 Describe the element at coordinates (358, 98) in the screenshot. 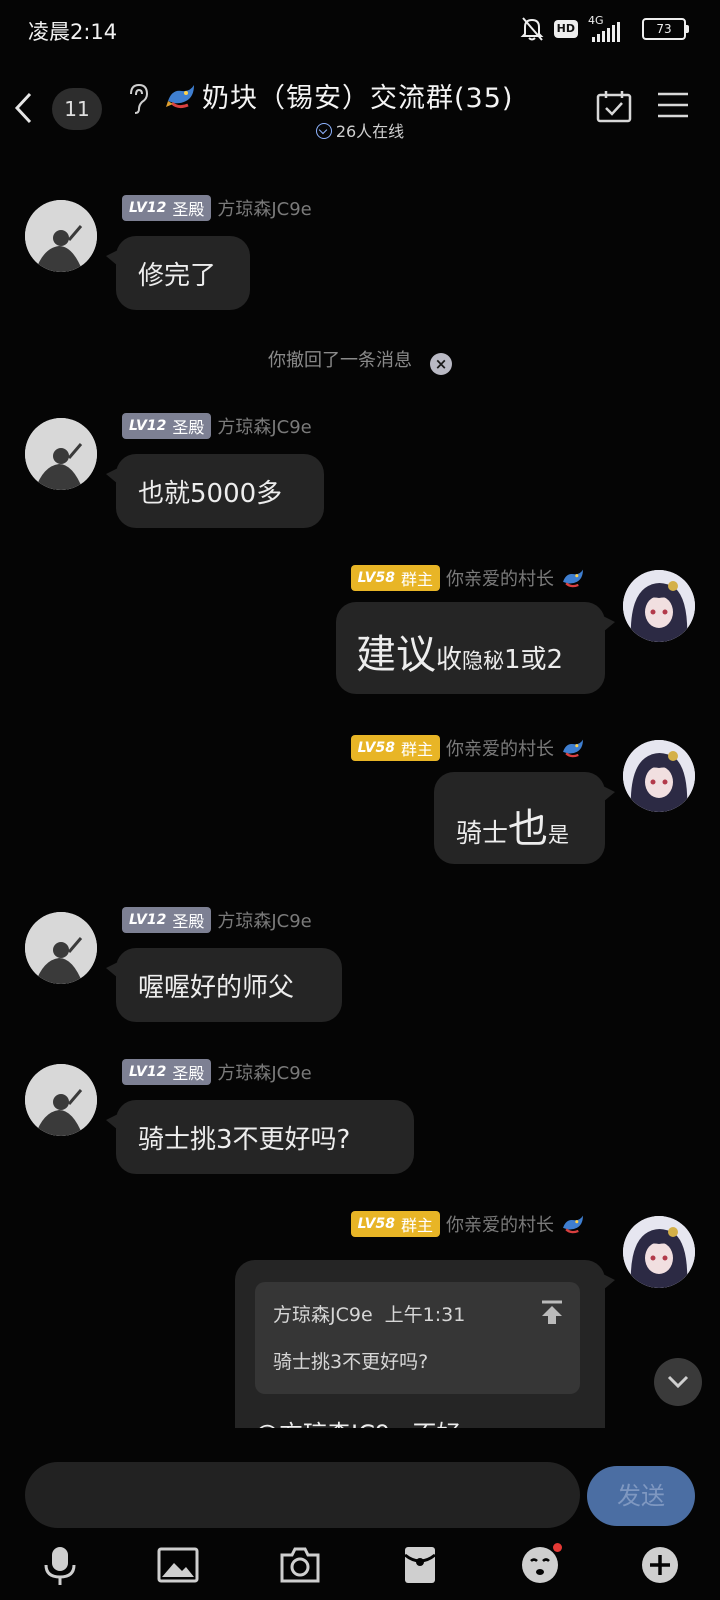

I see `group-title-text: 奶块（锡安）交流群(35)` at that location.